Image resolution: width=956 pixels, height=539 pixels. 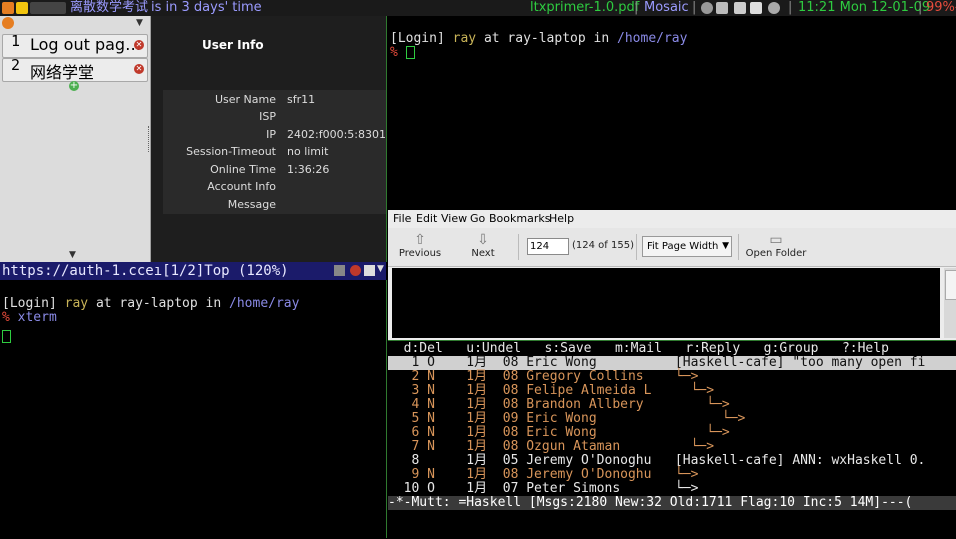 I want to click on script-icon, so click(x=339, y=270).